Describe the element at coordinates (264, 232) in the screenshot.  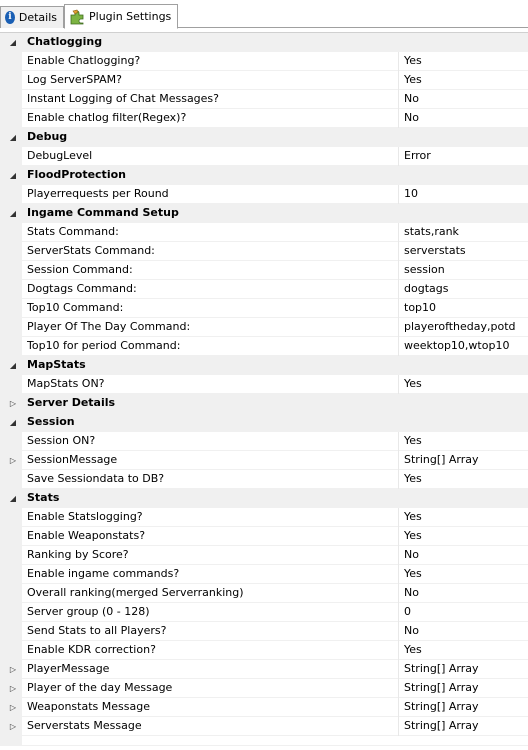
I see `property-row-stats-command: Stats Command: stats,rank` at that location.